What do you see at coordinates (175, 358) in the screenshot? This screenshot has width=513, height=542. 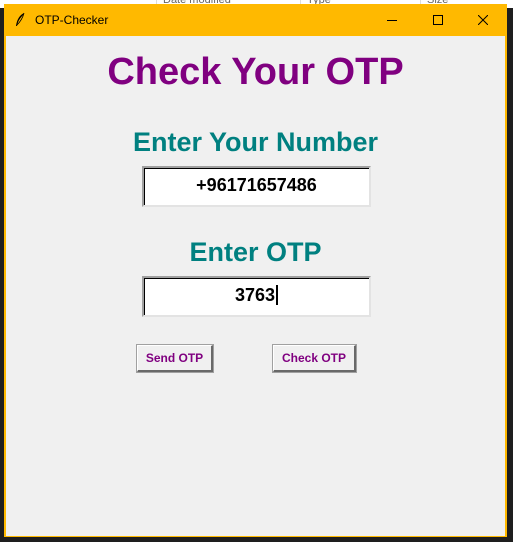 I see `send-otp-button: Send OTP` at bounding box center [175, 358].